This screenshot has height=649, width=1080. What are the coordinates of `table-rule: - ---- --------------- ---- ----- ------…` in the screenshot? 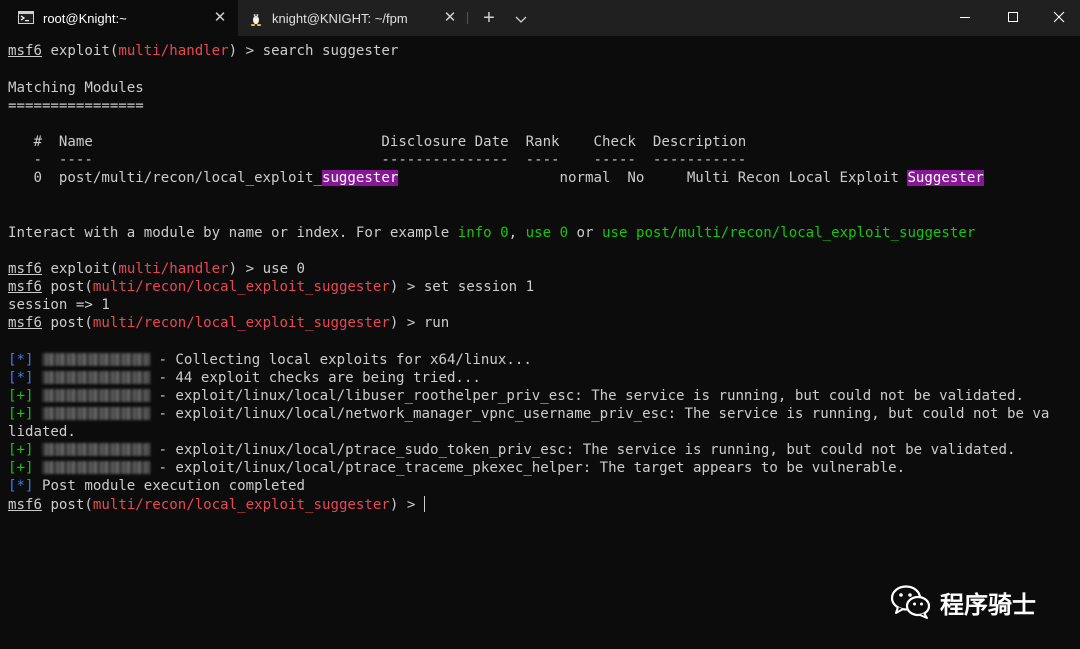 It's located at (377, 160).